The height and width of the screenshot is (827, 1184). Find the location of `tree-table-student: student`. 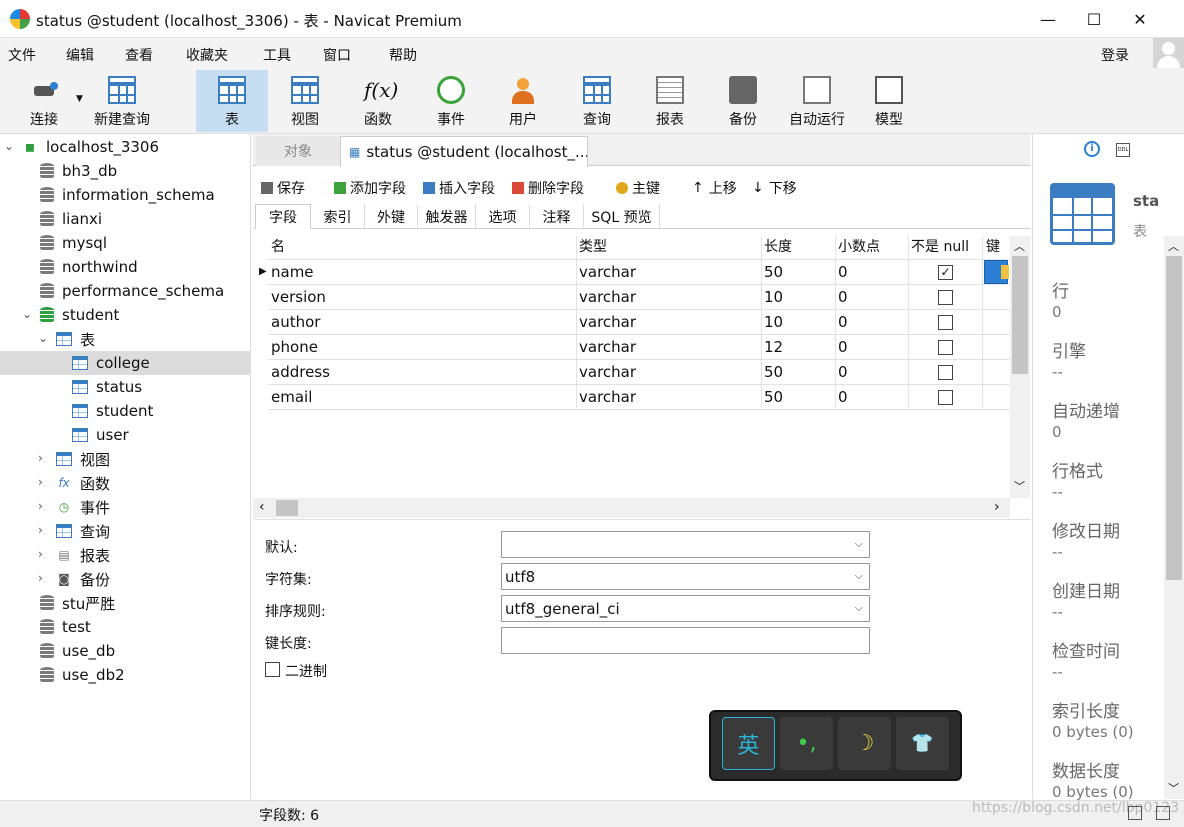

tree-table-student: student is located at coordinates (112, 411).